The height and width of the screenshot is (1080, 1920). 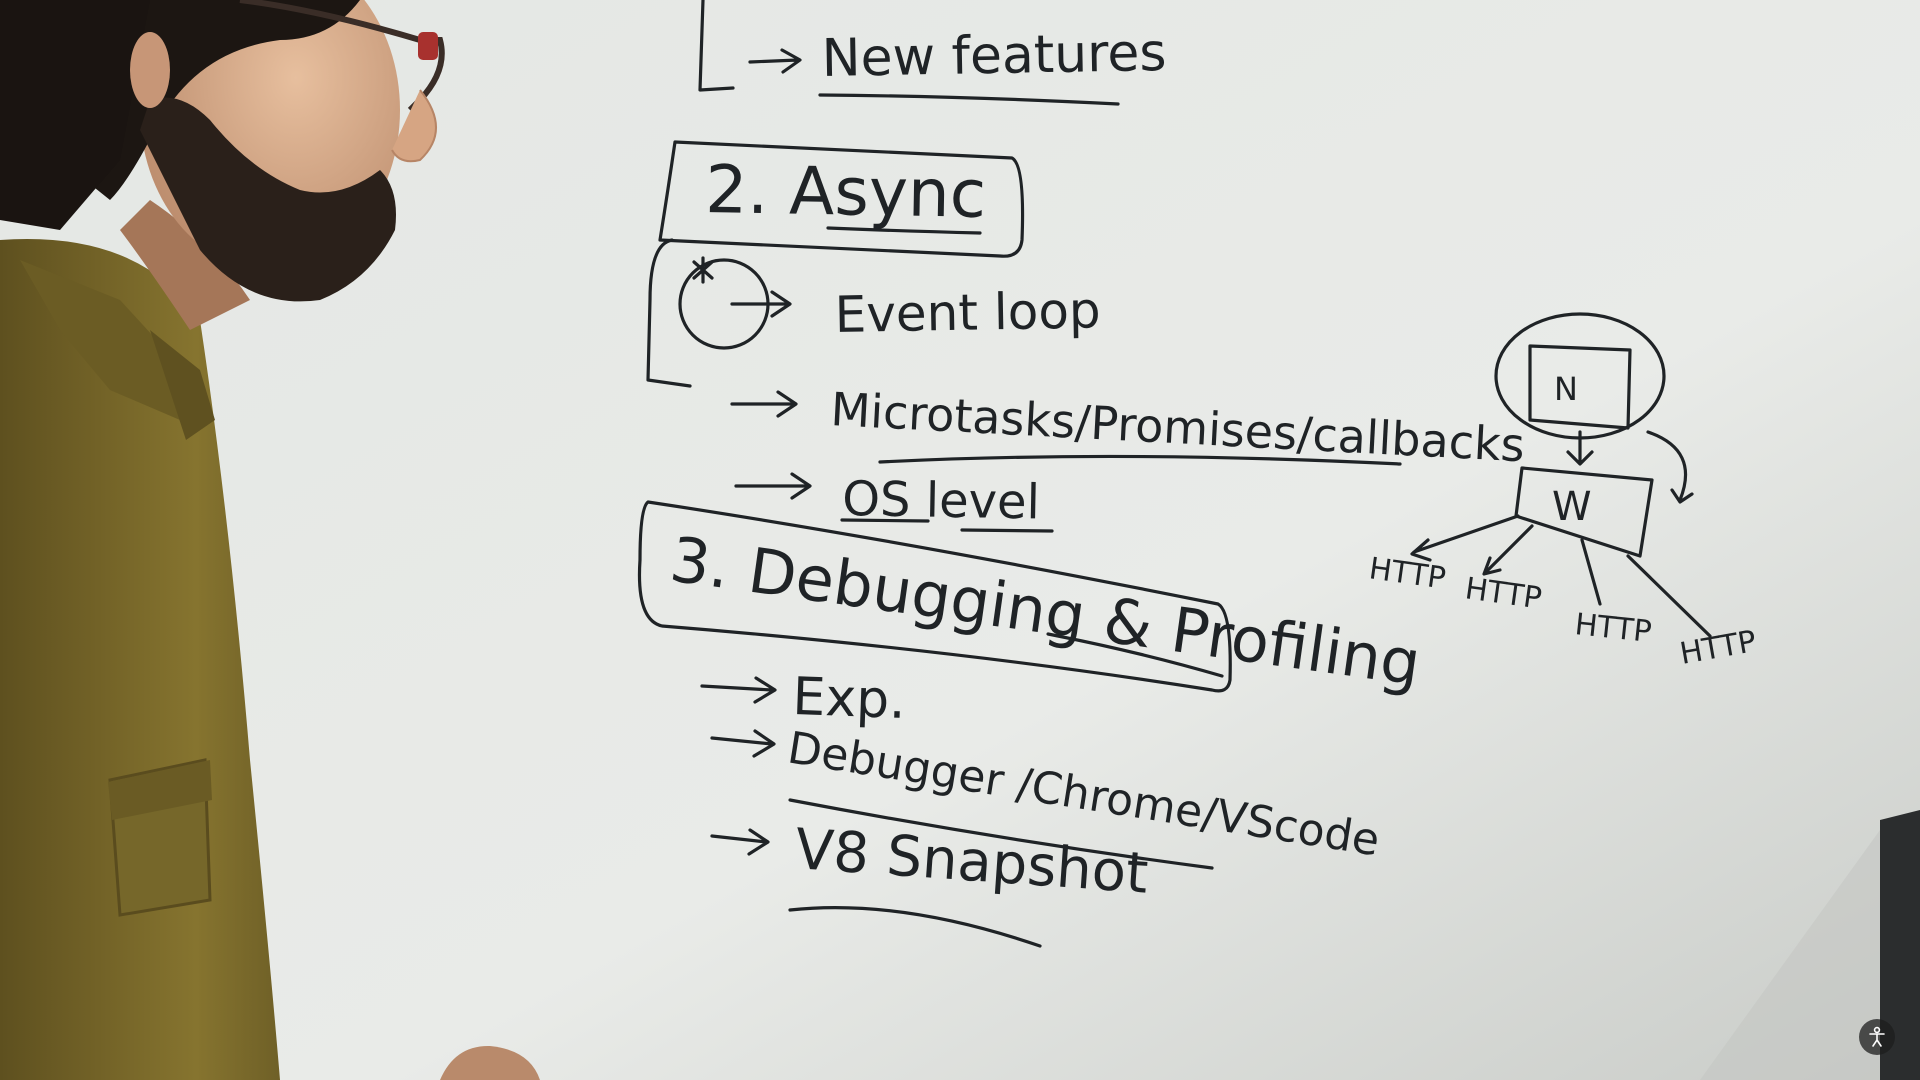 What do you see at coordinates (994, 56) in the screenshot?
I see `note-new-features: New features` at bounding box center [994, 56].